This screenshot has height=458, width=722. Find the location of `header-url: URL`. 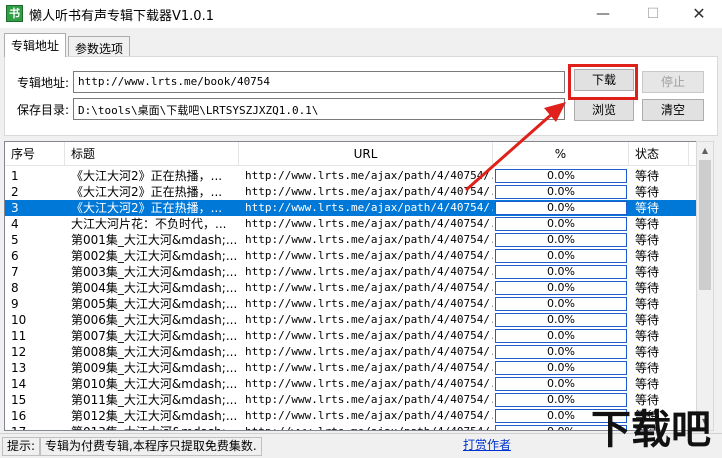

header-url: URL is located at coordinates (366, 154).